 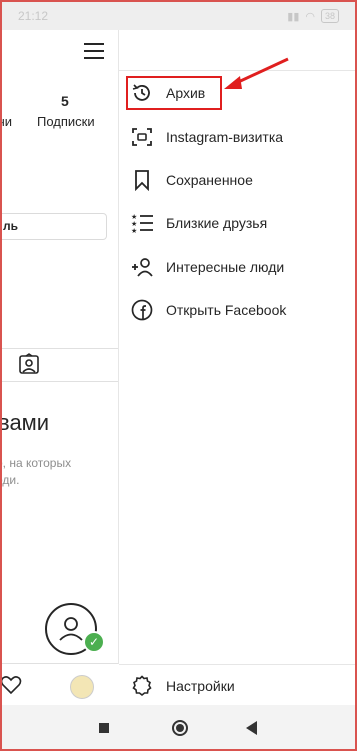 What do you see at coordinates (82, 687) in the screenshot?
I see `profile-tab-avatar` at bounding box center [82, 687].